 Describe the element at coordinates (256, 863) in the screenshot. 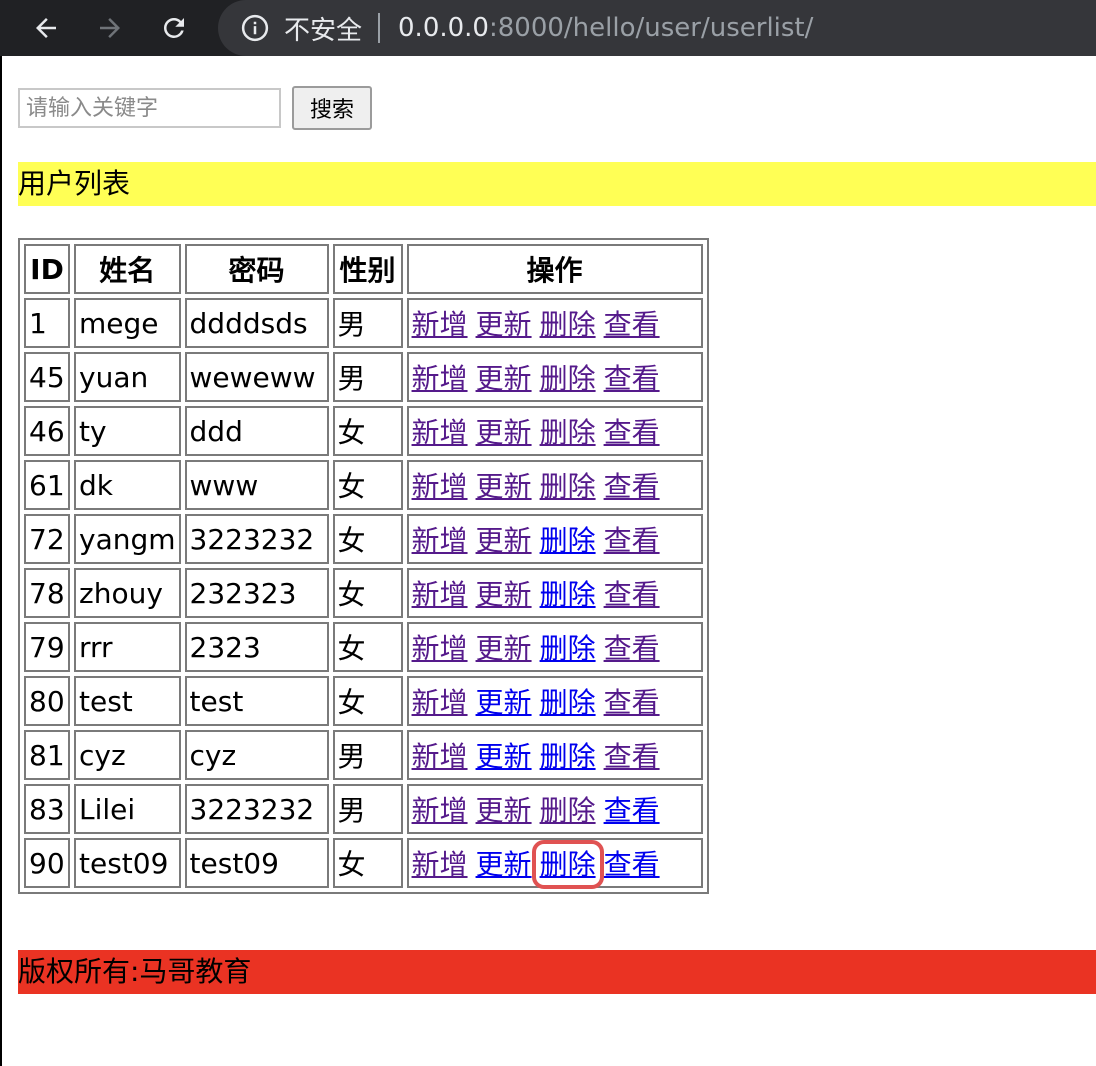

I see `cell-password: test09` at that location.